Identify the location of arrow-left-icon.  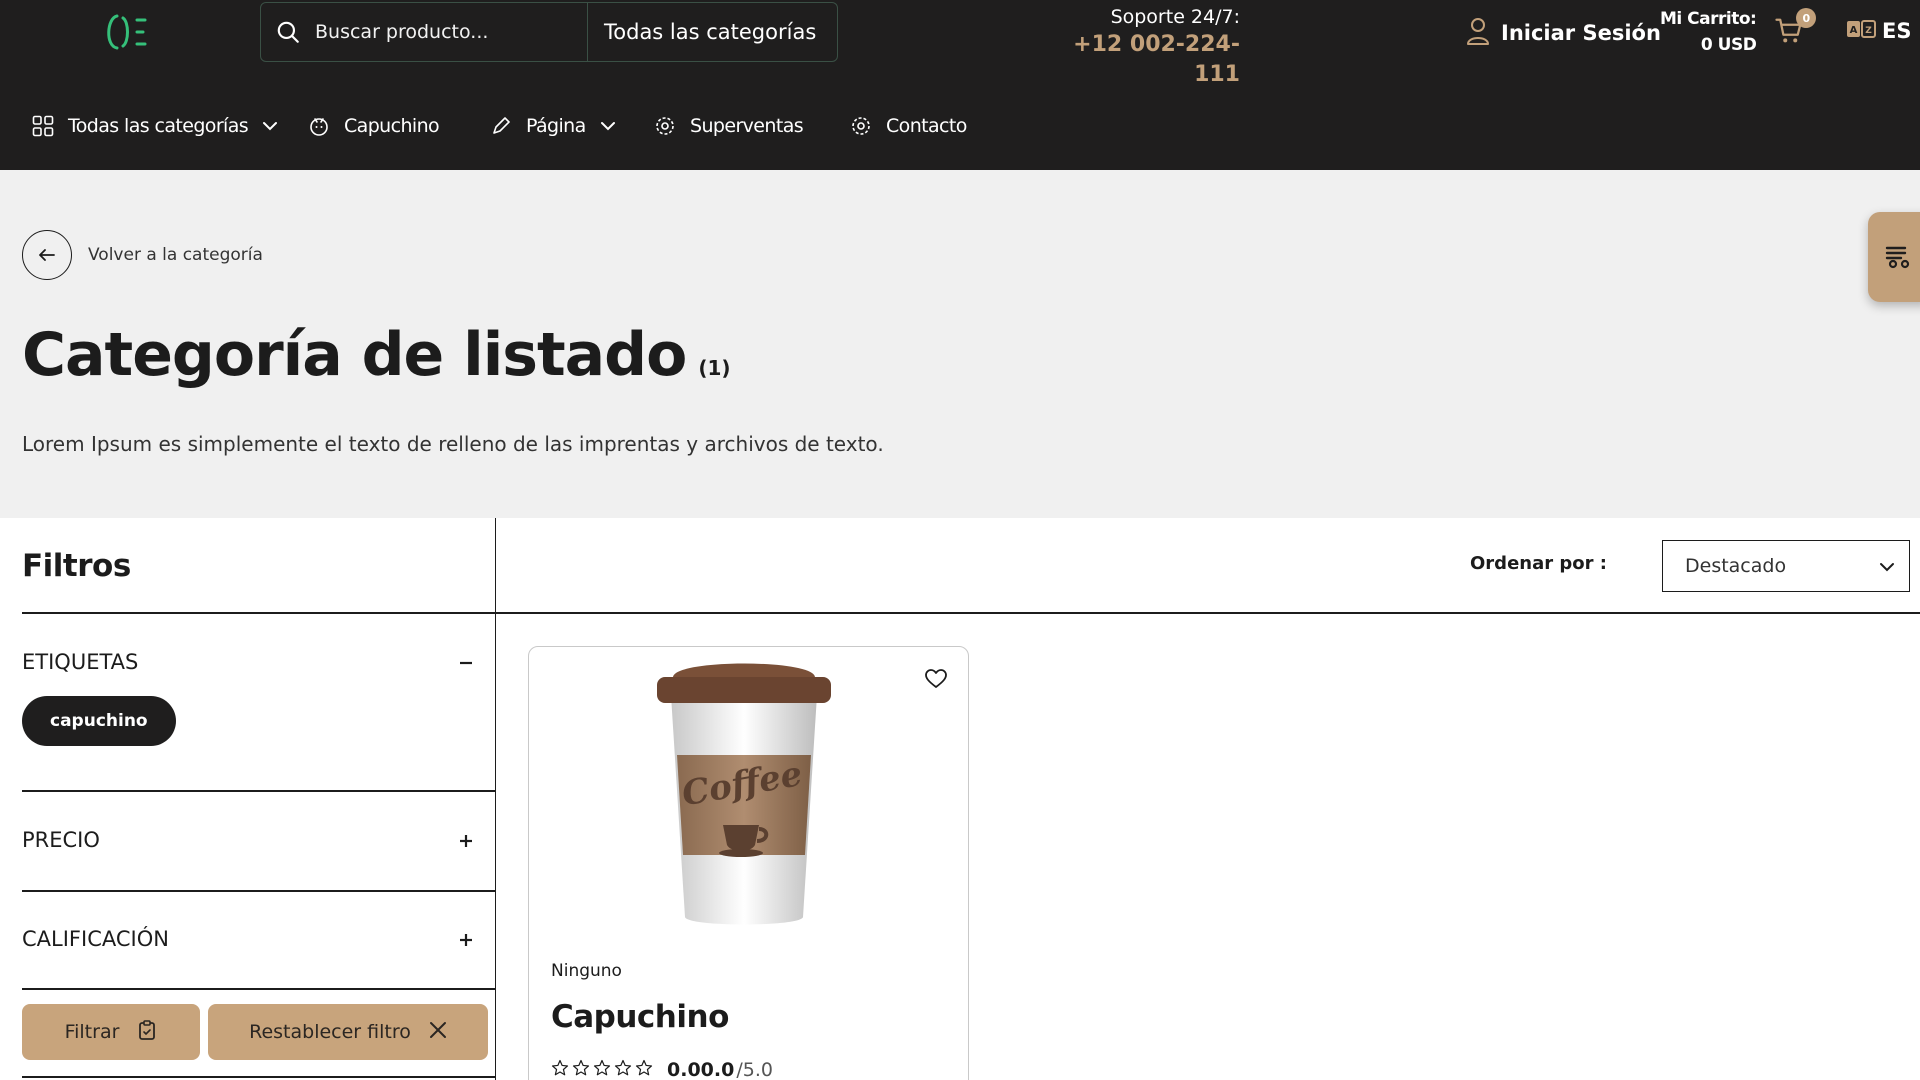
(47, 255).